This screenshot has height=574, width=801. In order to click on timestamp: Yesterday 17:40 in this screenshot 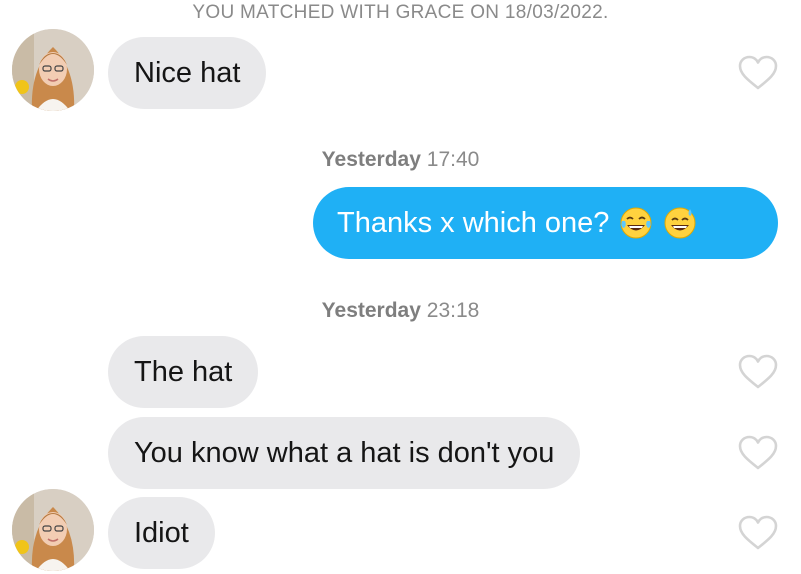, I will do `click(400, 160)`.